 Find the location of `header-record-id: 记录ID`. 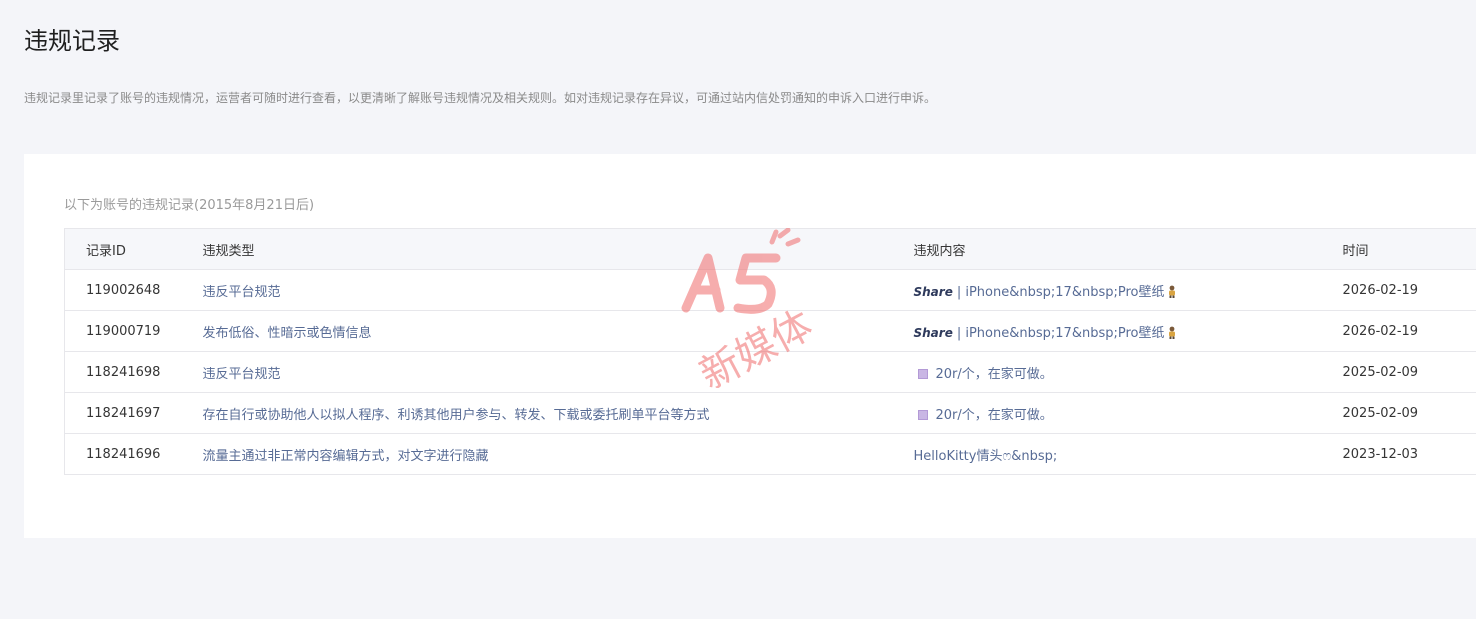

header-record-id: 记录ID is located at coordinates (133, 249).